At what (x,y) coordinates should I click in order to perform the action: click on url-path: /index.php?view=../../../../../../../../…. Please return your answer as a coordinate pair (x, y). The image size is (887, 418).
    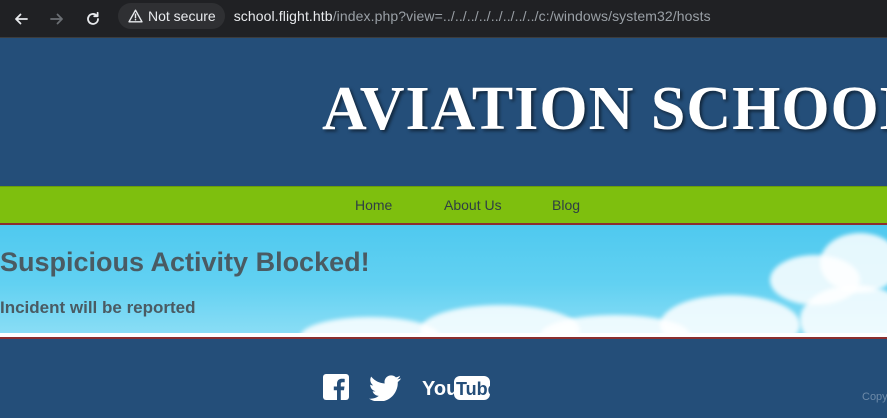
    Looking at the image, I should click on (521, 16).